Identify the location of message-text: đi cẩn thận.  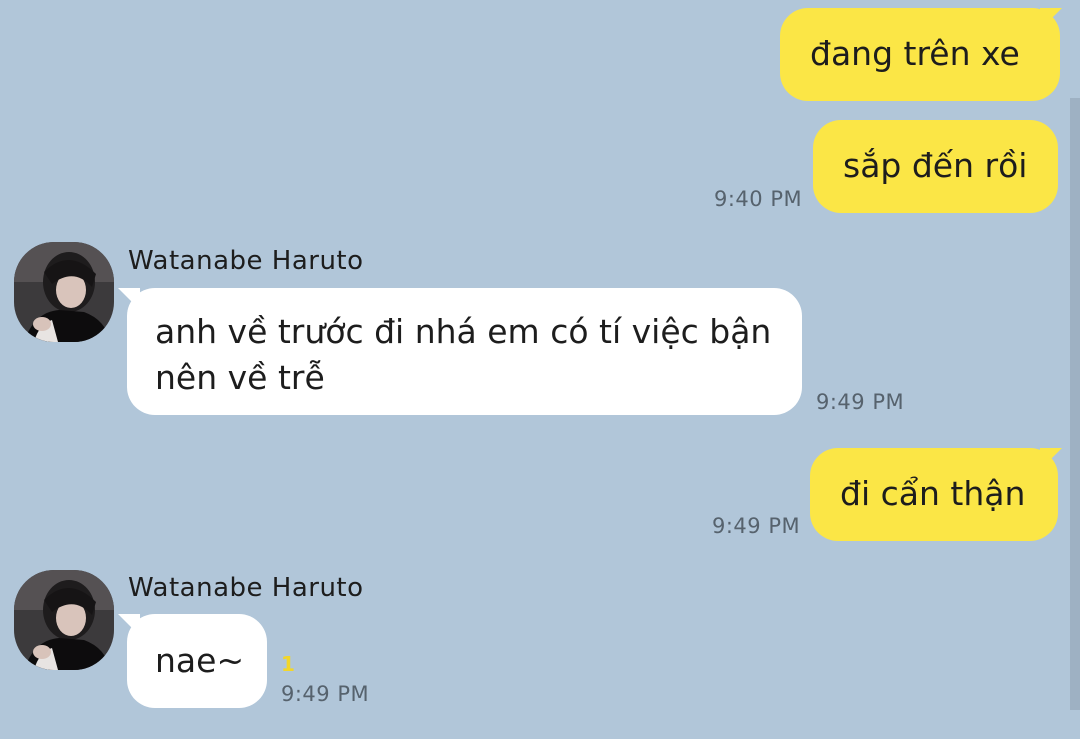
(933, 493).